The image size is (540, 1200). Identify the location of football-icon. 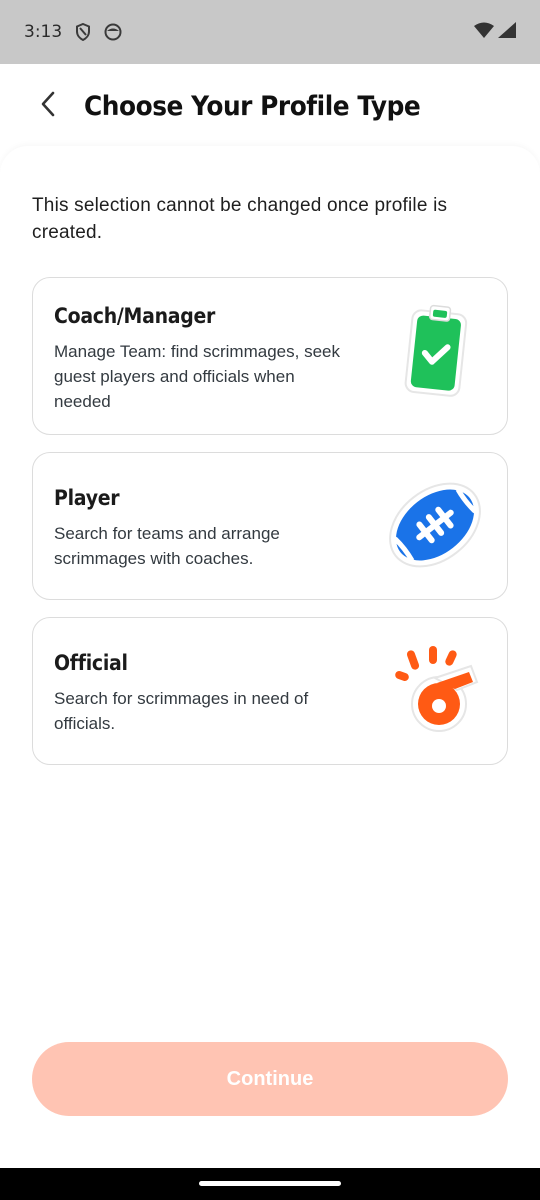
(435, 525).